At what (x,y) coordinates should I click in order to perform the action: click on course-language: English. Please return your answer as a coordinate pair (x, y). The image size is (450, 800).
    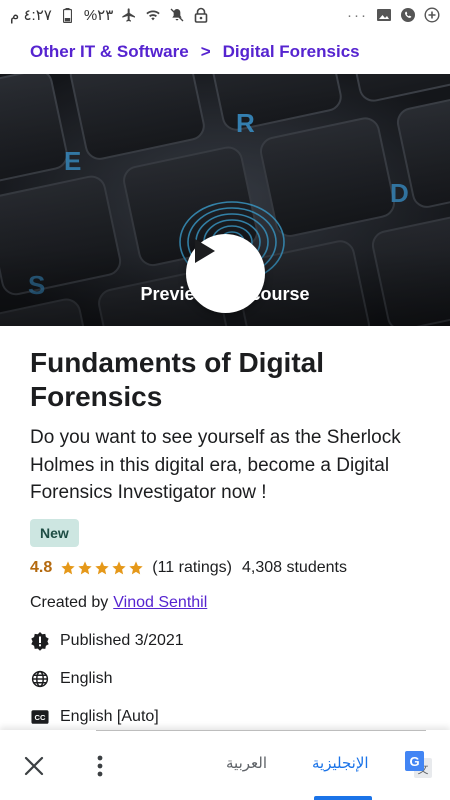
    Looking at the image, I should click on (86, 678).